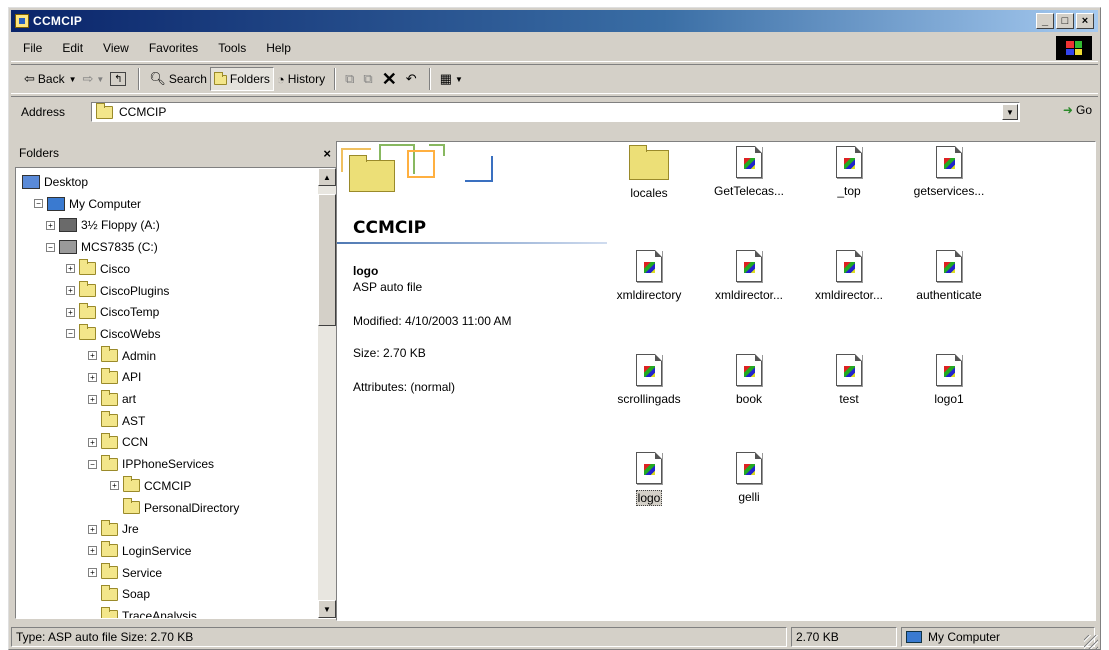 Image resolution: width=1109 pixels, height=650 pixels. Describe the element at coordinates (150, 486) in the screenshot. I see `tree-item: + CCMCIP` at that location.